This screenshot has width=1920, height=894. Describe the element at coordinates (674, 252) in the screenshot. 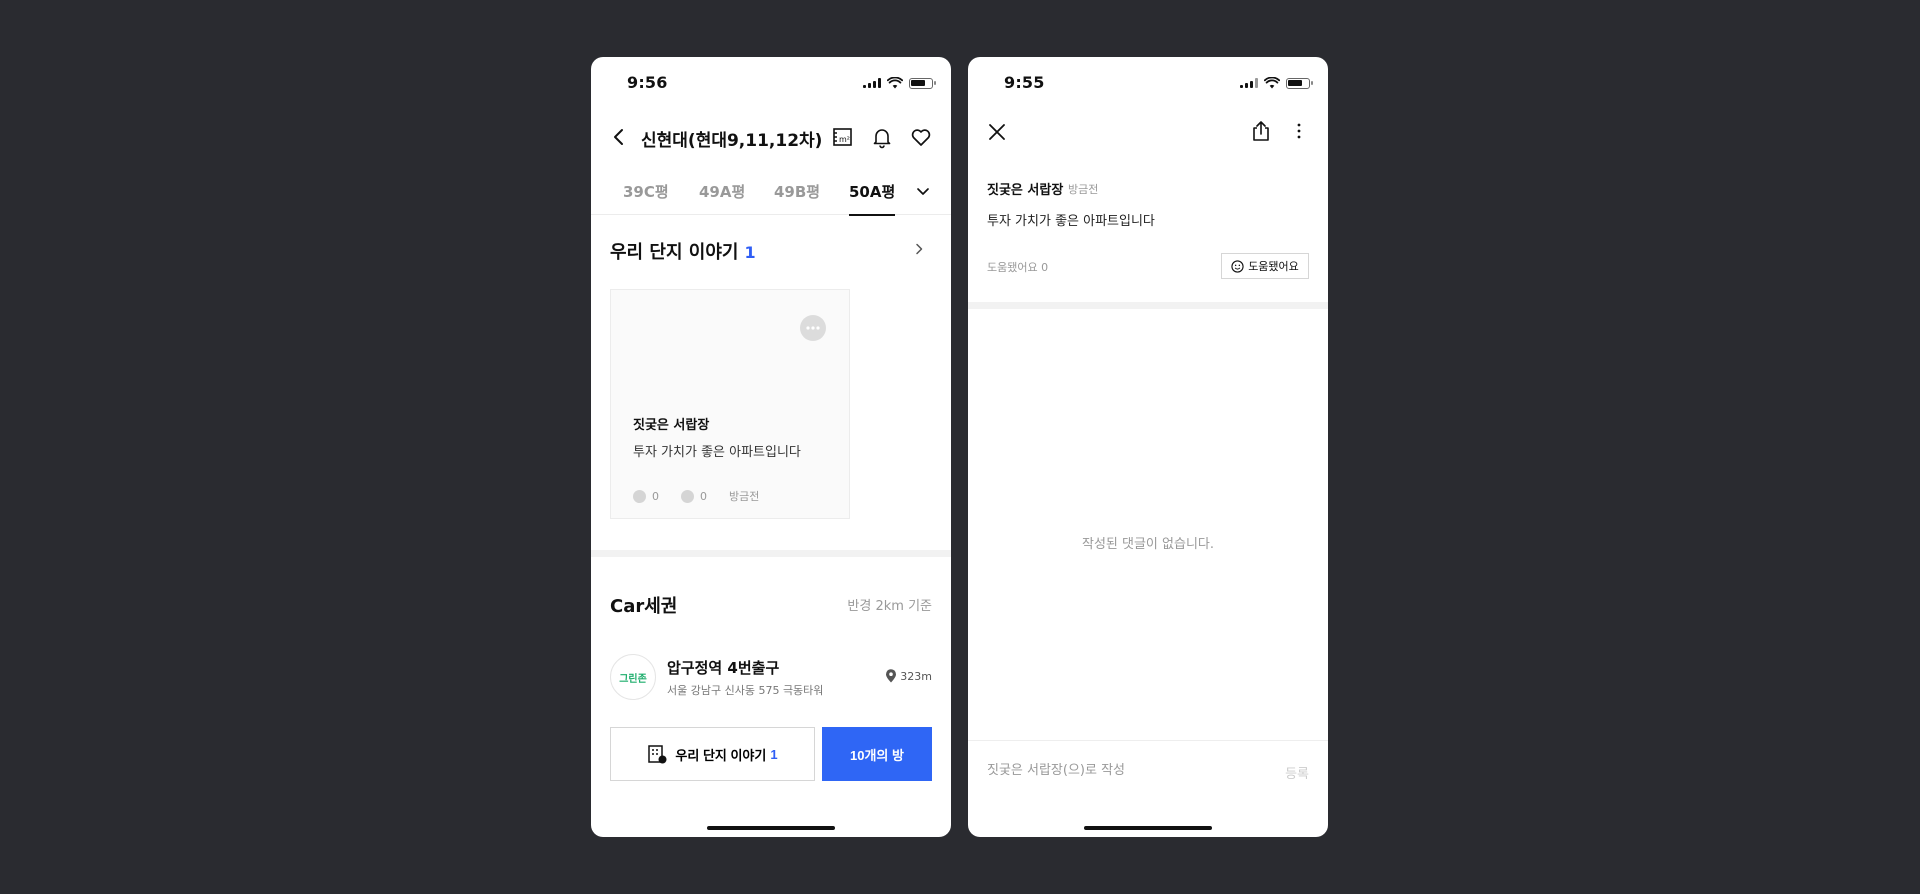

I see `story-title-text: 우리 단지 이야기` at that location.